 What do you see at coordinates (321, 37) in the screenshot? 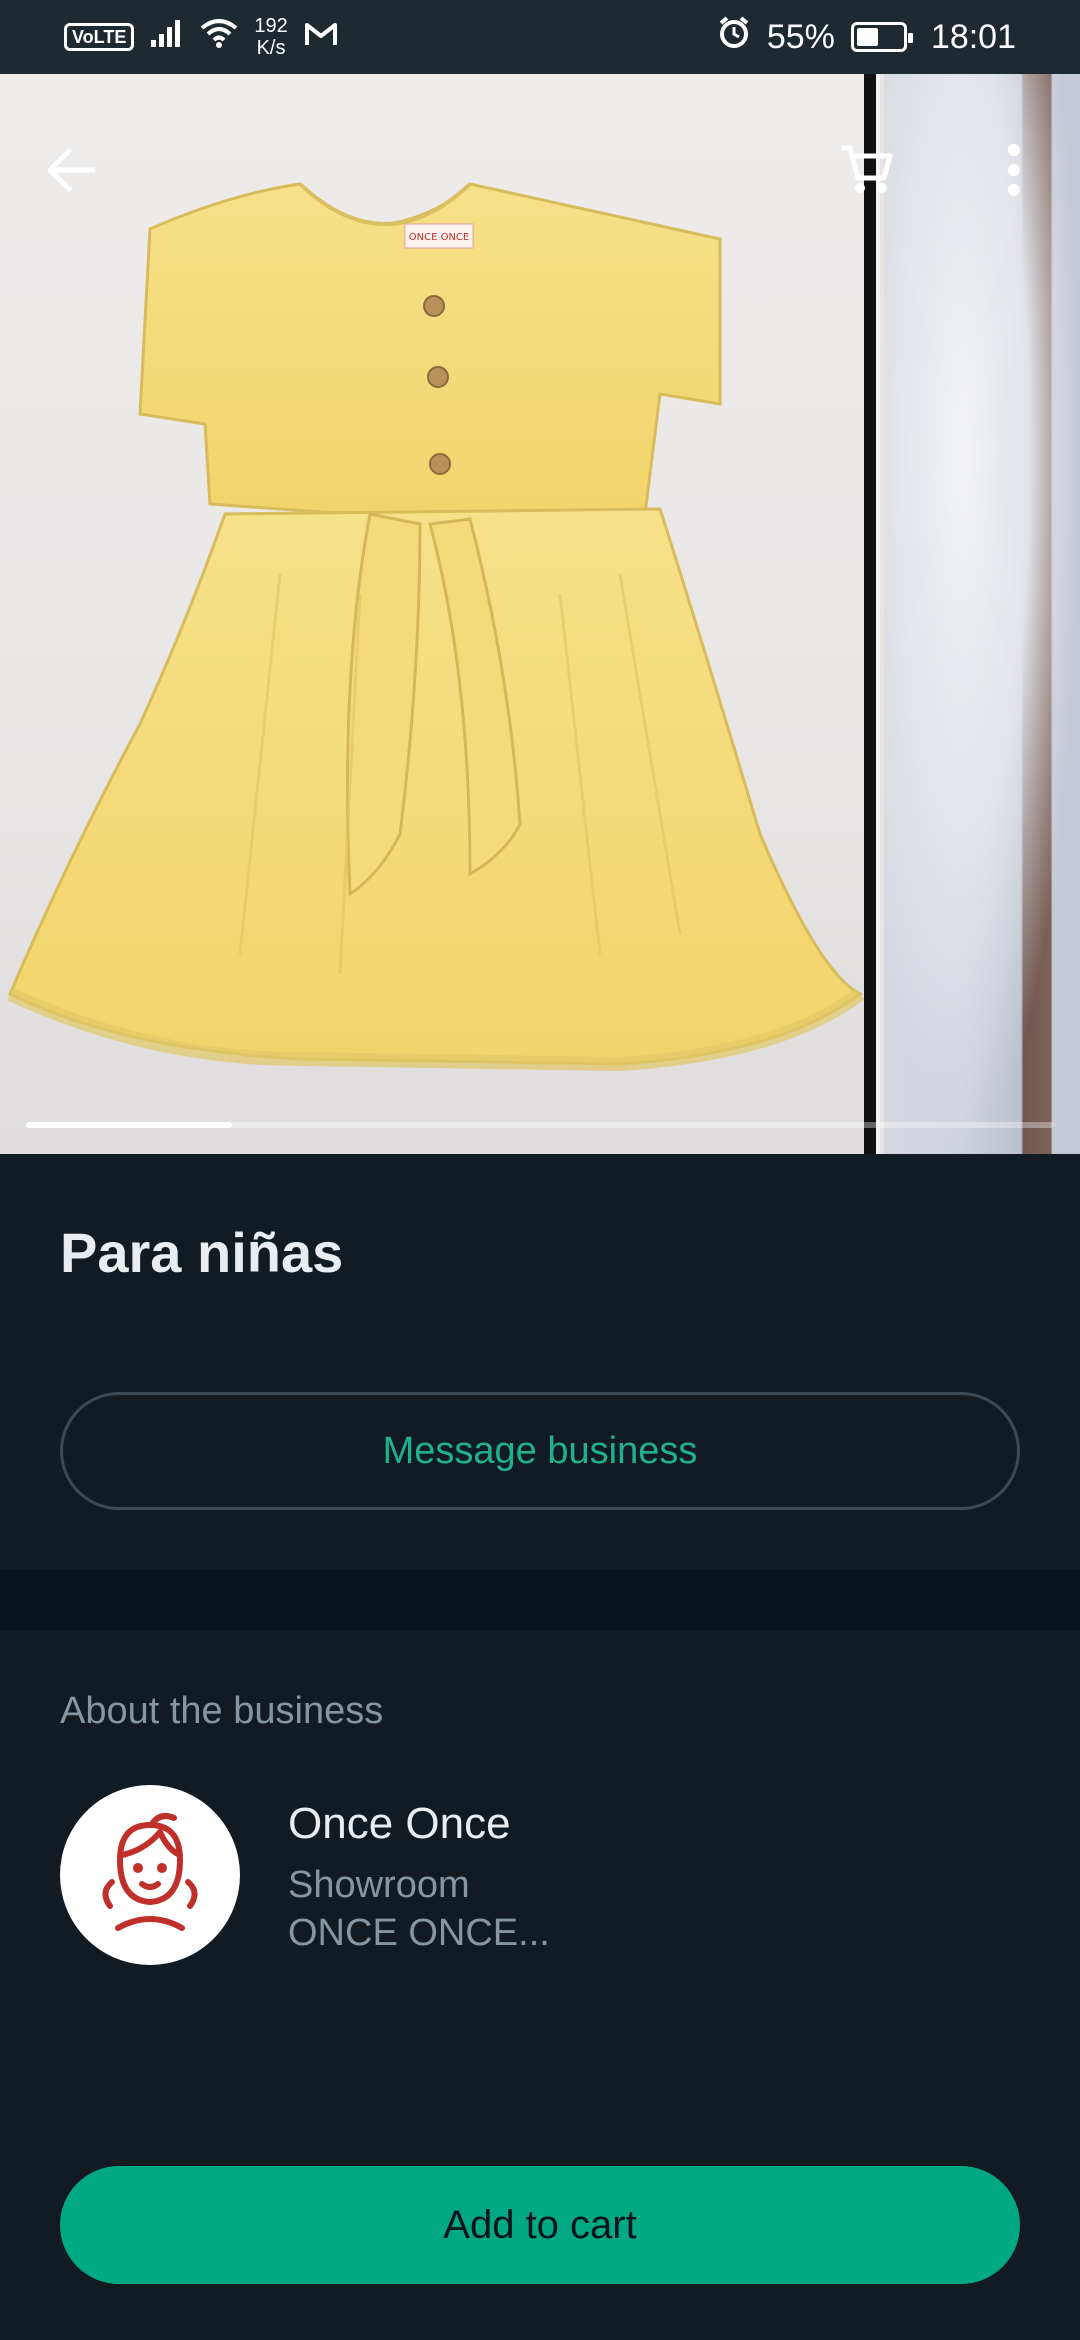
I see `gmail-icon` at bounding box center [321, 37].